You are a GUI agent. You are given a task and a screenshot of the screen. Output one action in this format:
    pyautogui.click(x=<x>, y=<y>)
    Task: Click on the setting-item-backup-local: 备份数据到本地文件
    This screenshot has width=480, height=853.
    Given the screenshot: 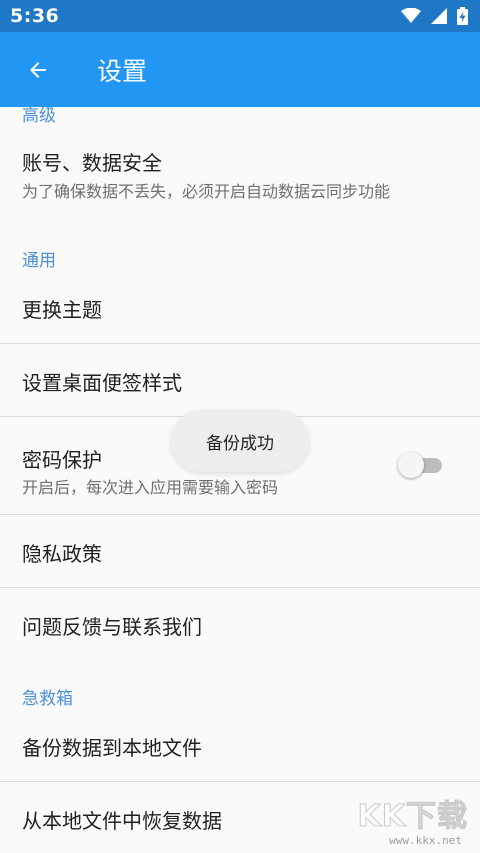 What is the action you would take?
    pyautogui.click(x=240, y=745)
    